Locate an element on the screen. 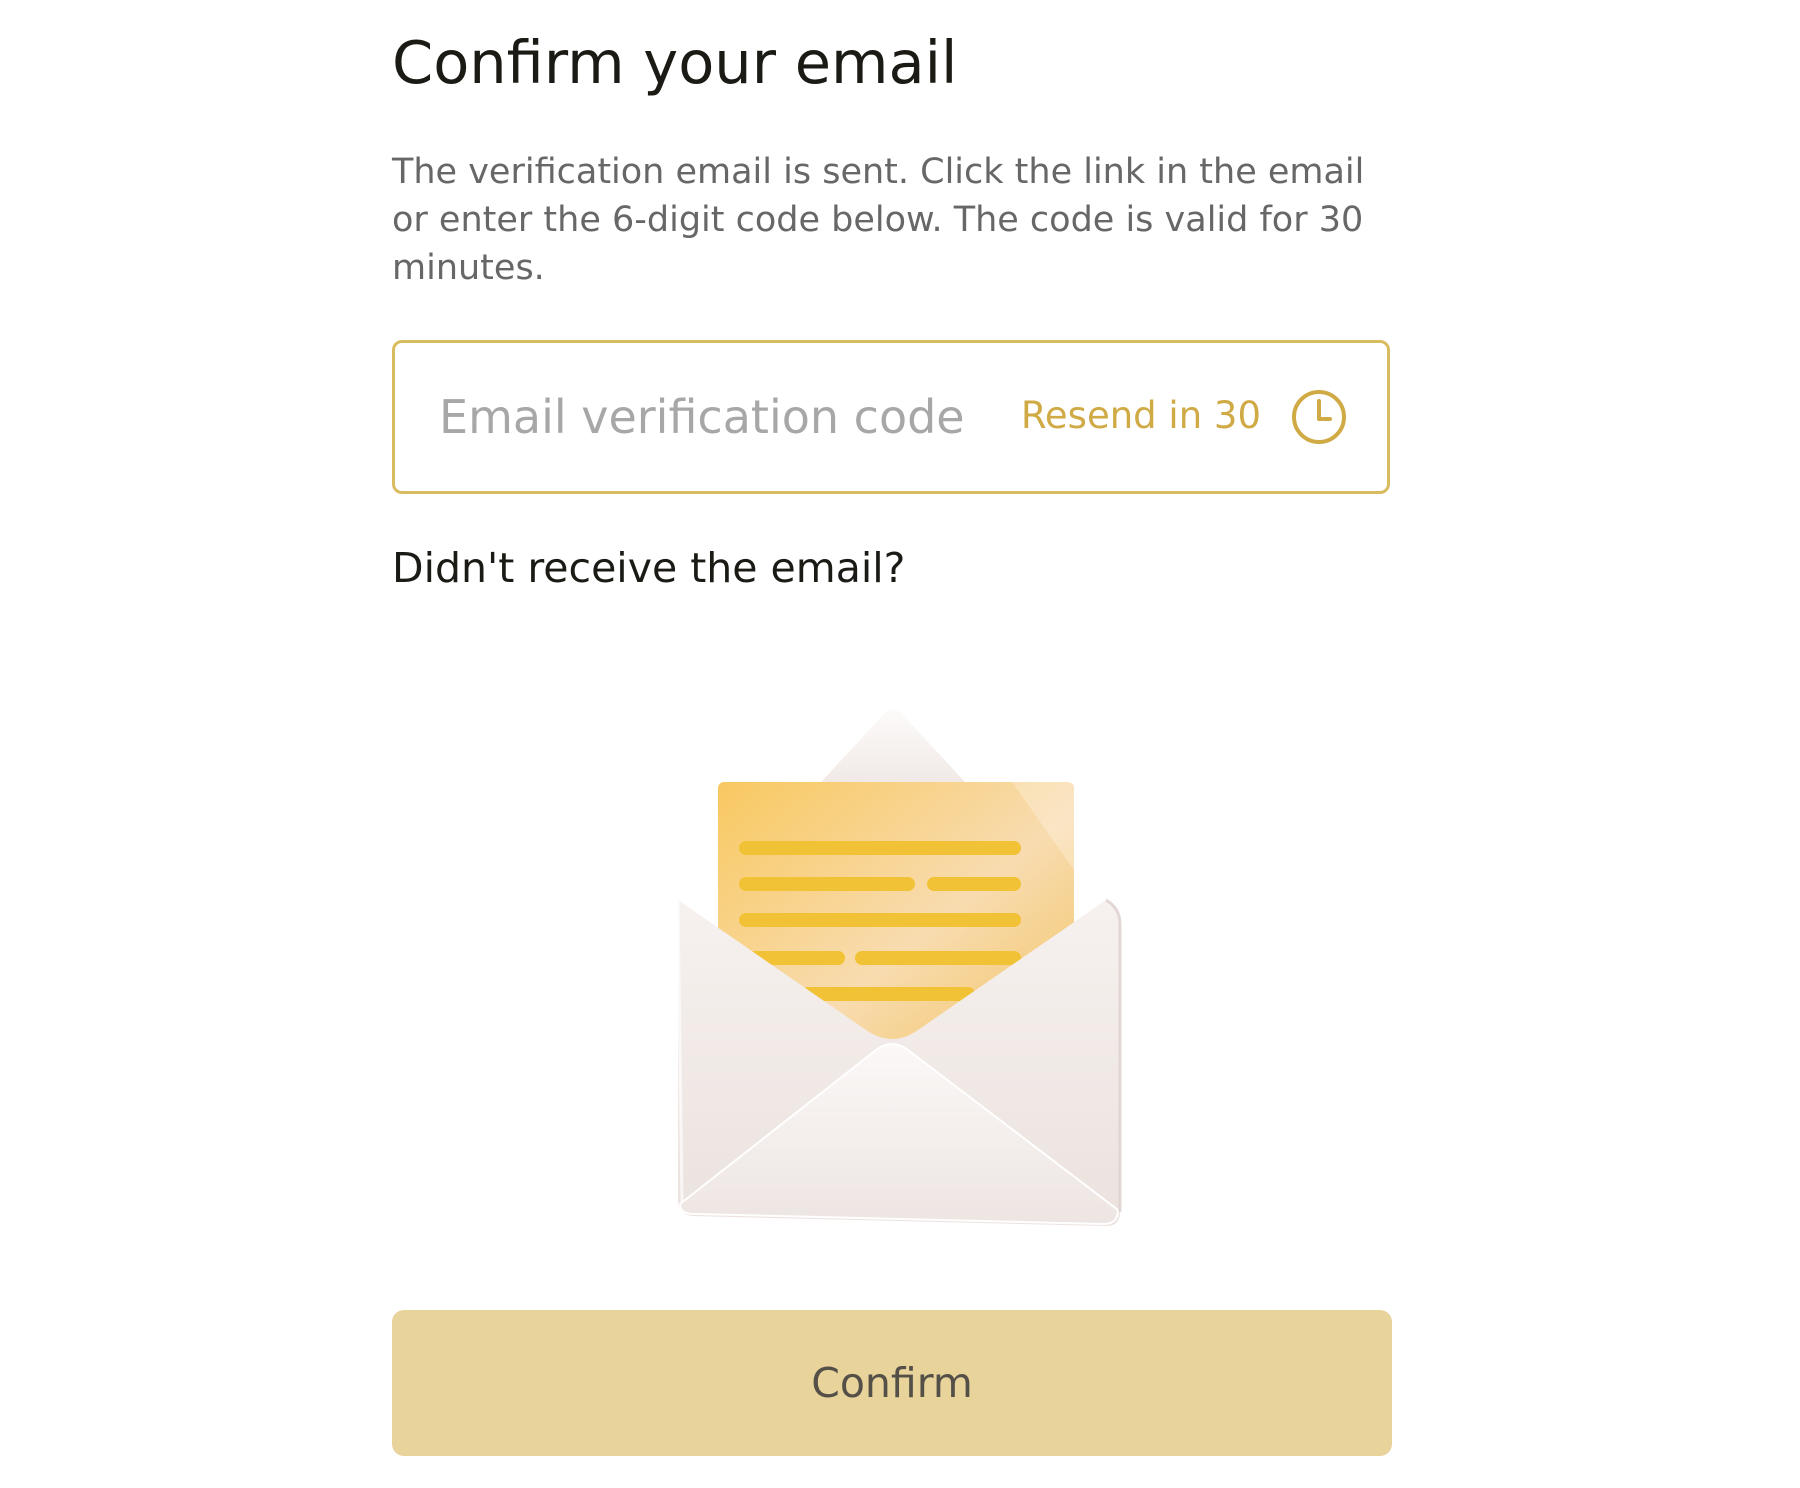 The image size is (1800, 1488). clock-icon is located at coordinates (1319, 417).